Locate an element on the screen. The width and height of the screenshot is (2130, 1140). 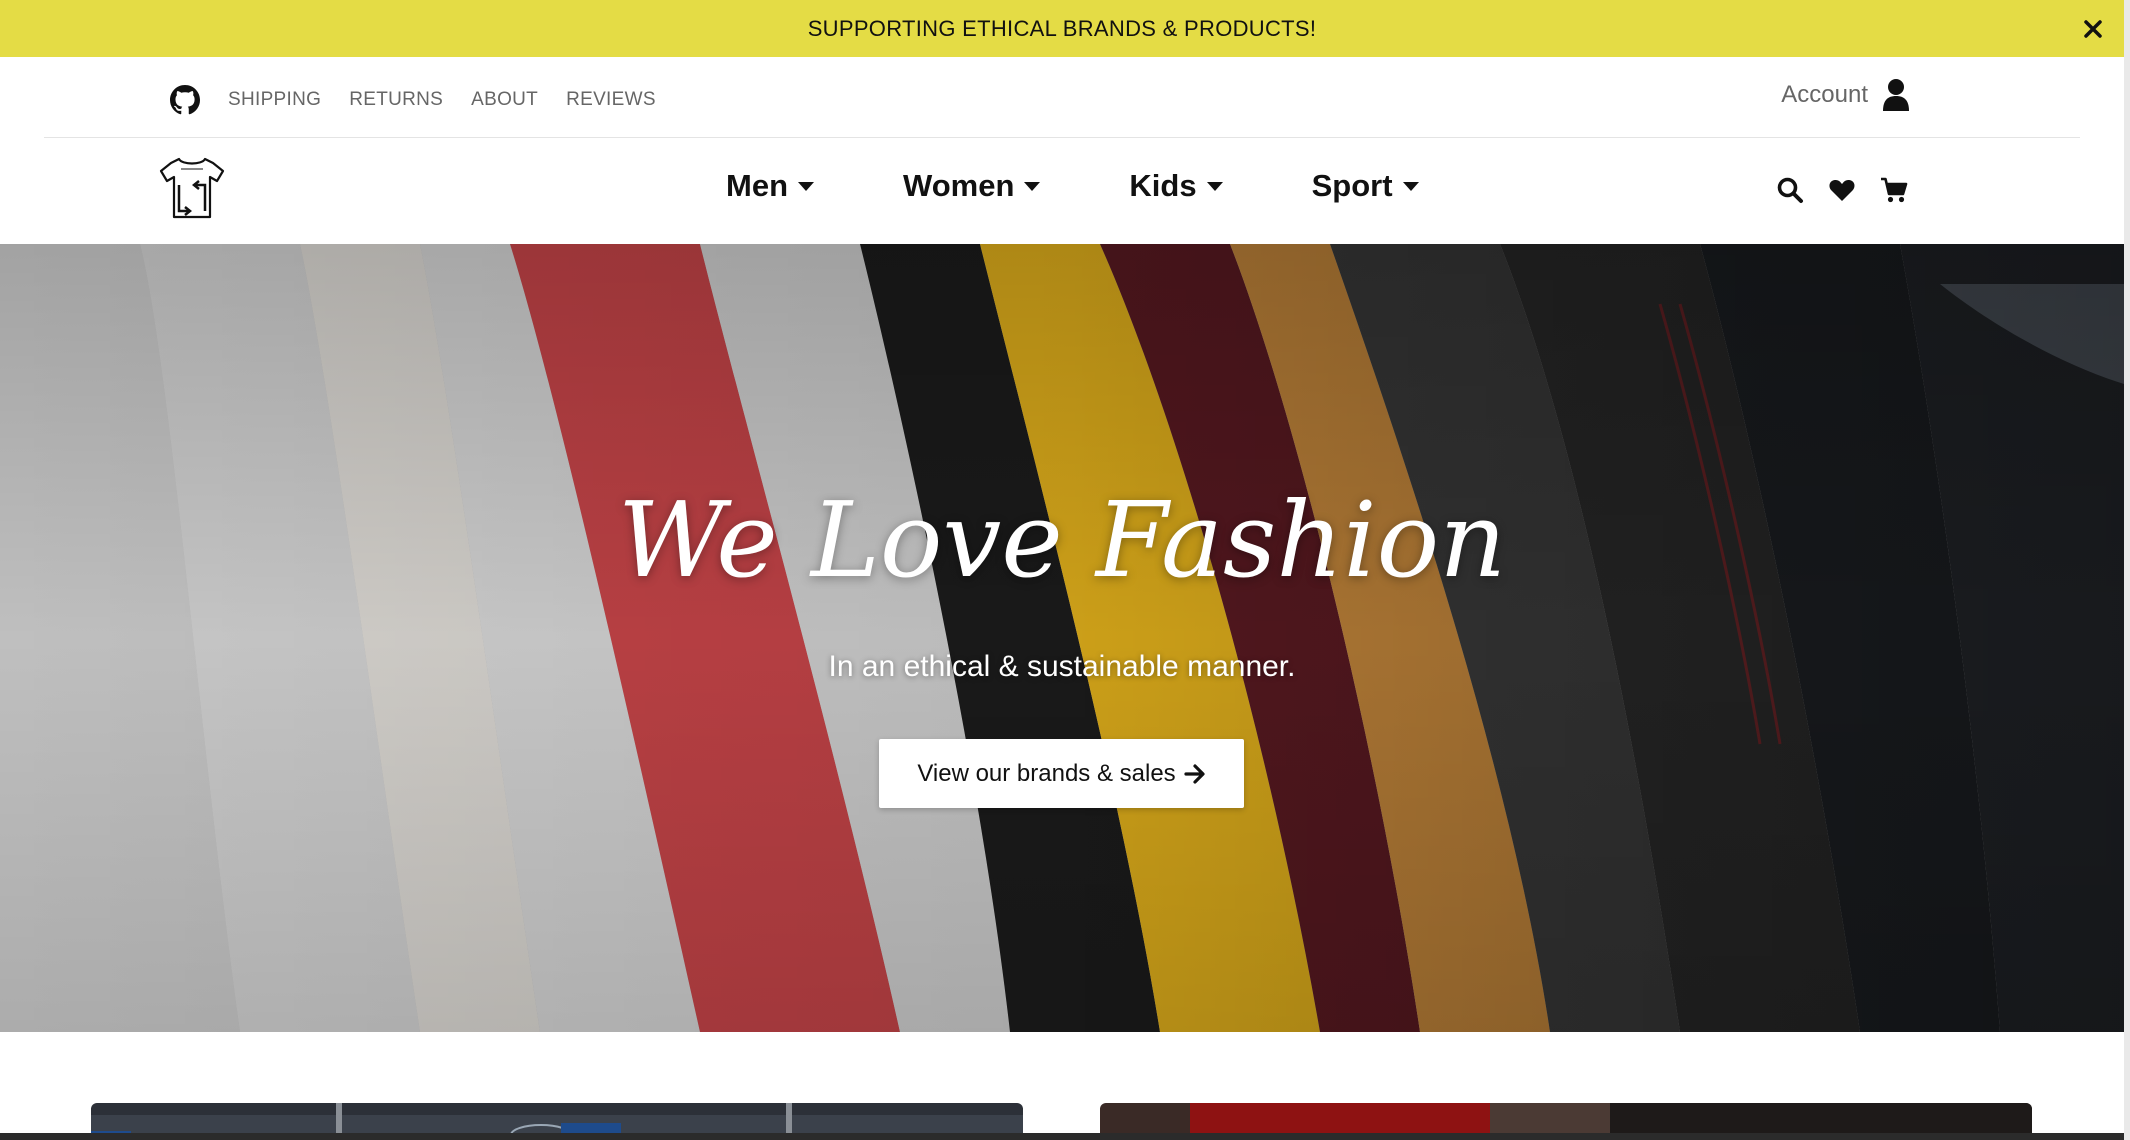
menu-women: Women is located at coordinates (972, 186).